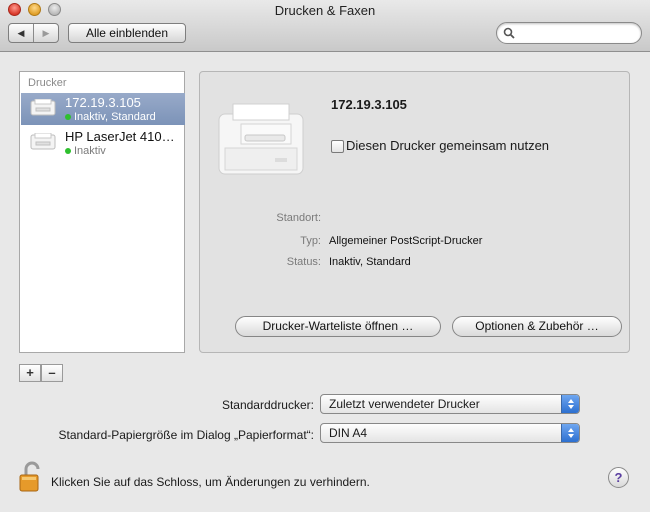 This screenshot has width=650, height=512. Describe the element at coordinates (348, 433) in the screenshot. I see `paper-size-value: DIN A4` at that location.